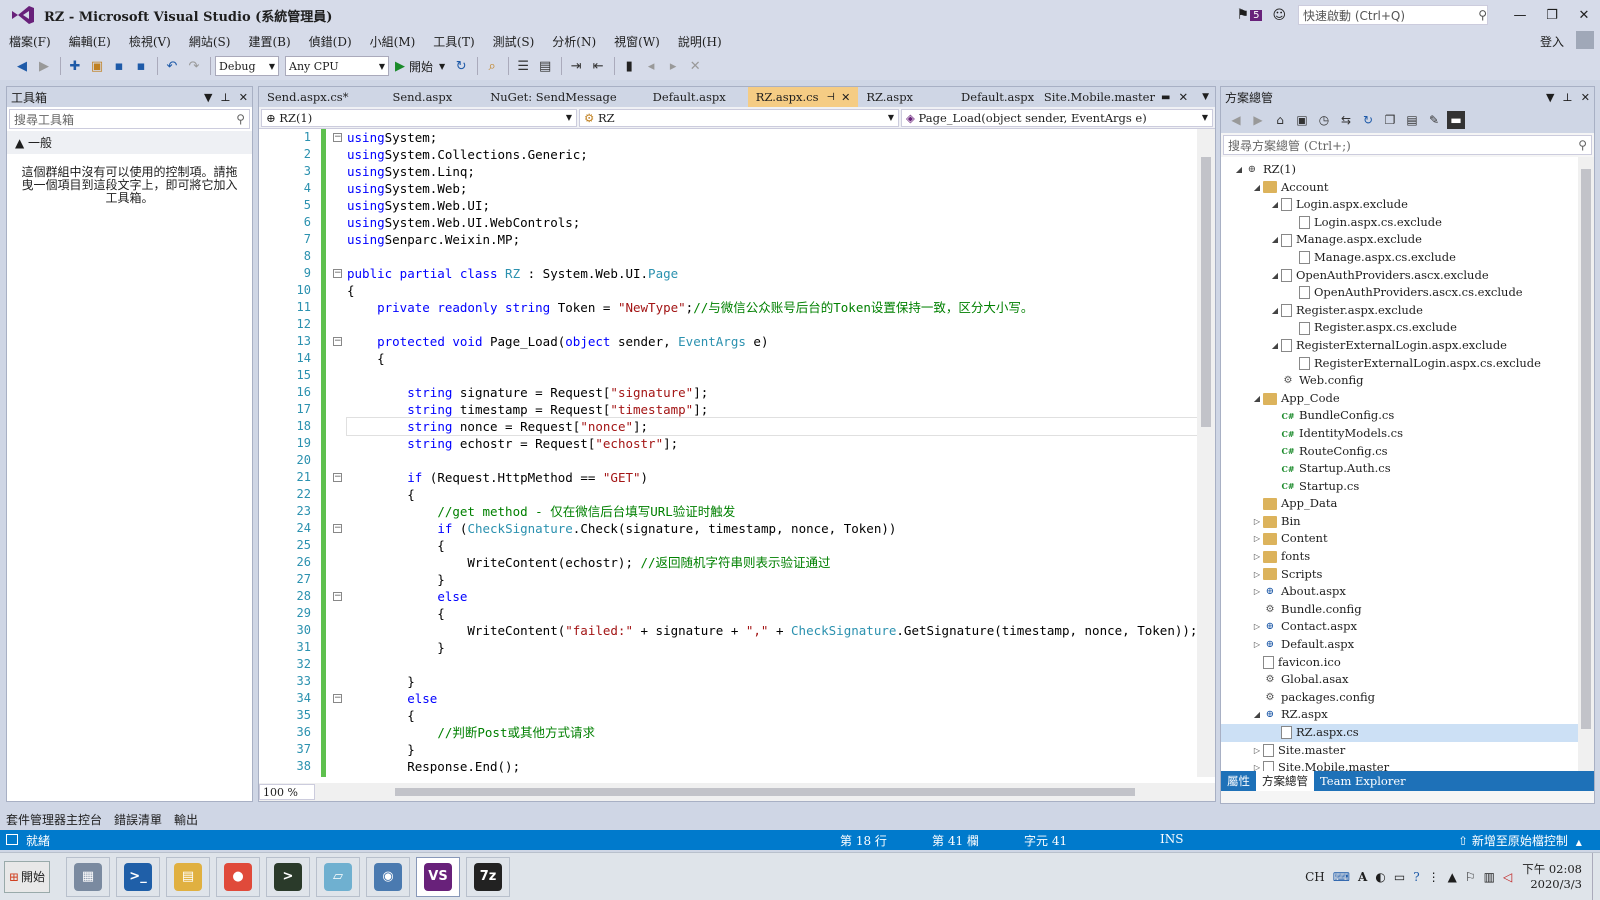  I want to click on ime-mode-icon: ◐, so click(1380, 877).